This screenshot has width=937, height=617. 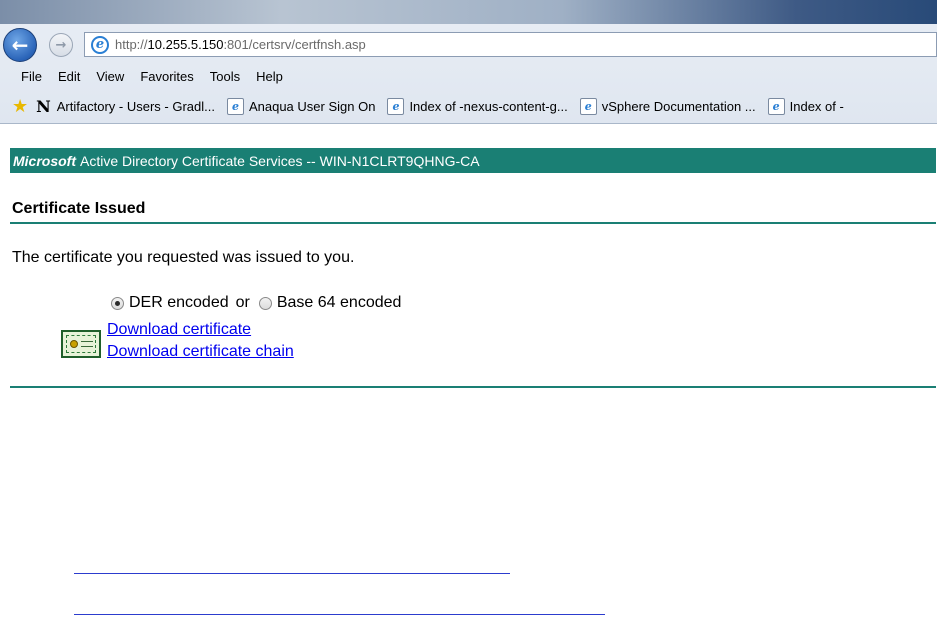 What do you see at coordinates (87, 344) in the screenshot?
I see `certificate-lines` at bounding box center [87, 344].